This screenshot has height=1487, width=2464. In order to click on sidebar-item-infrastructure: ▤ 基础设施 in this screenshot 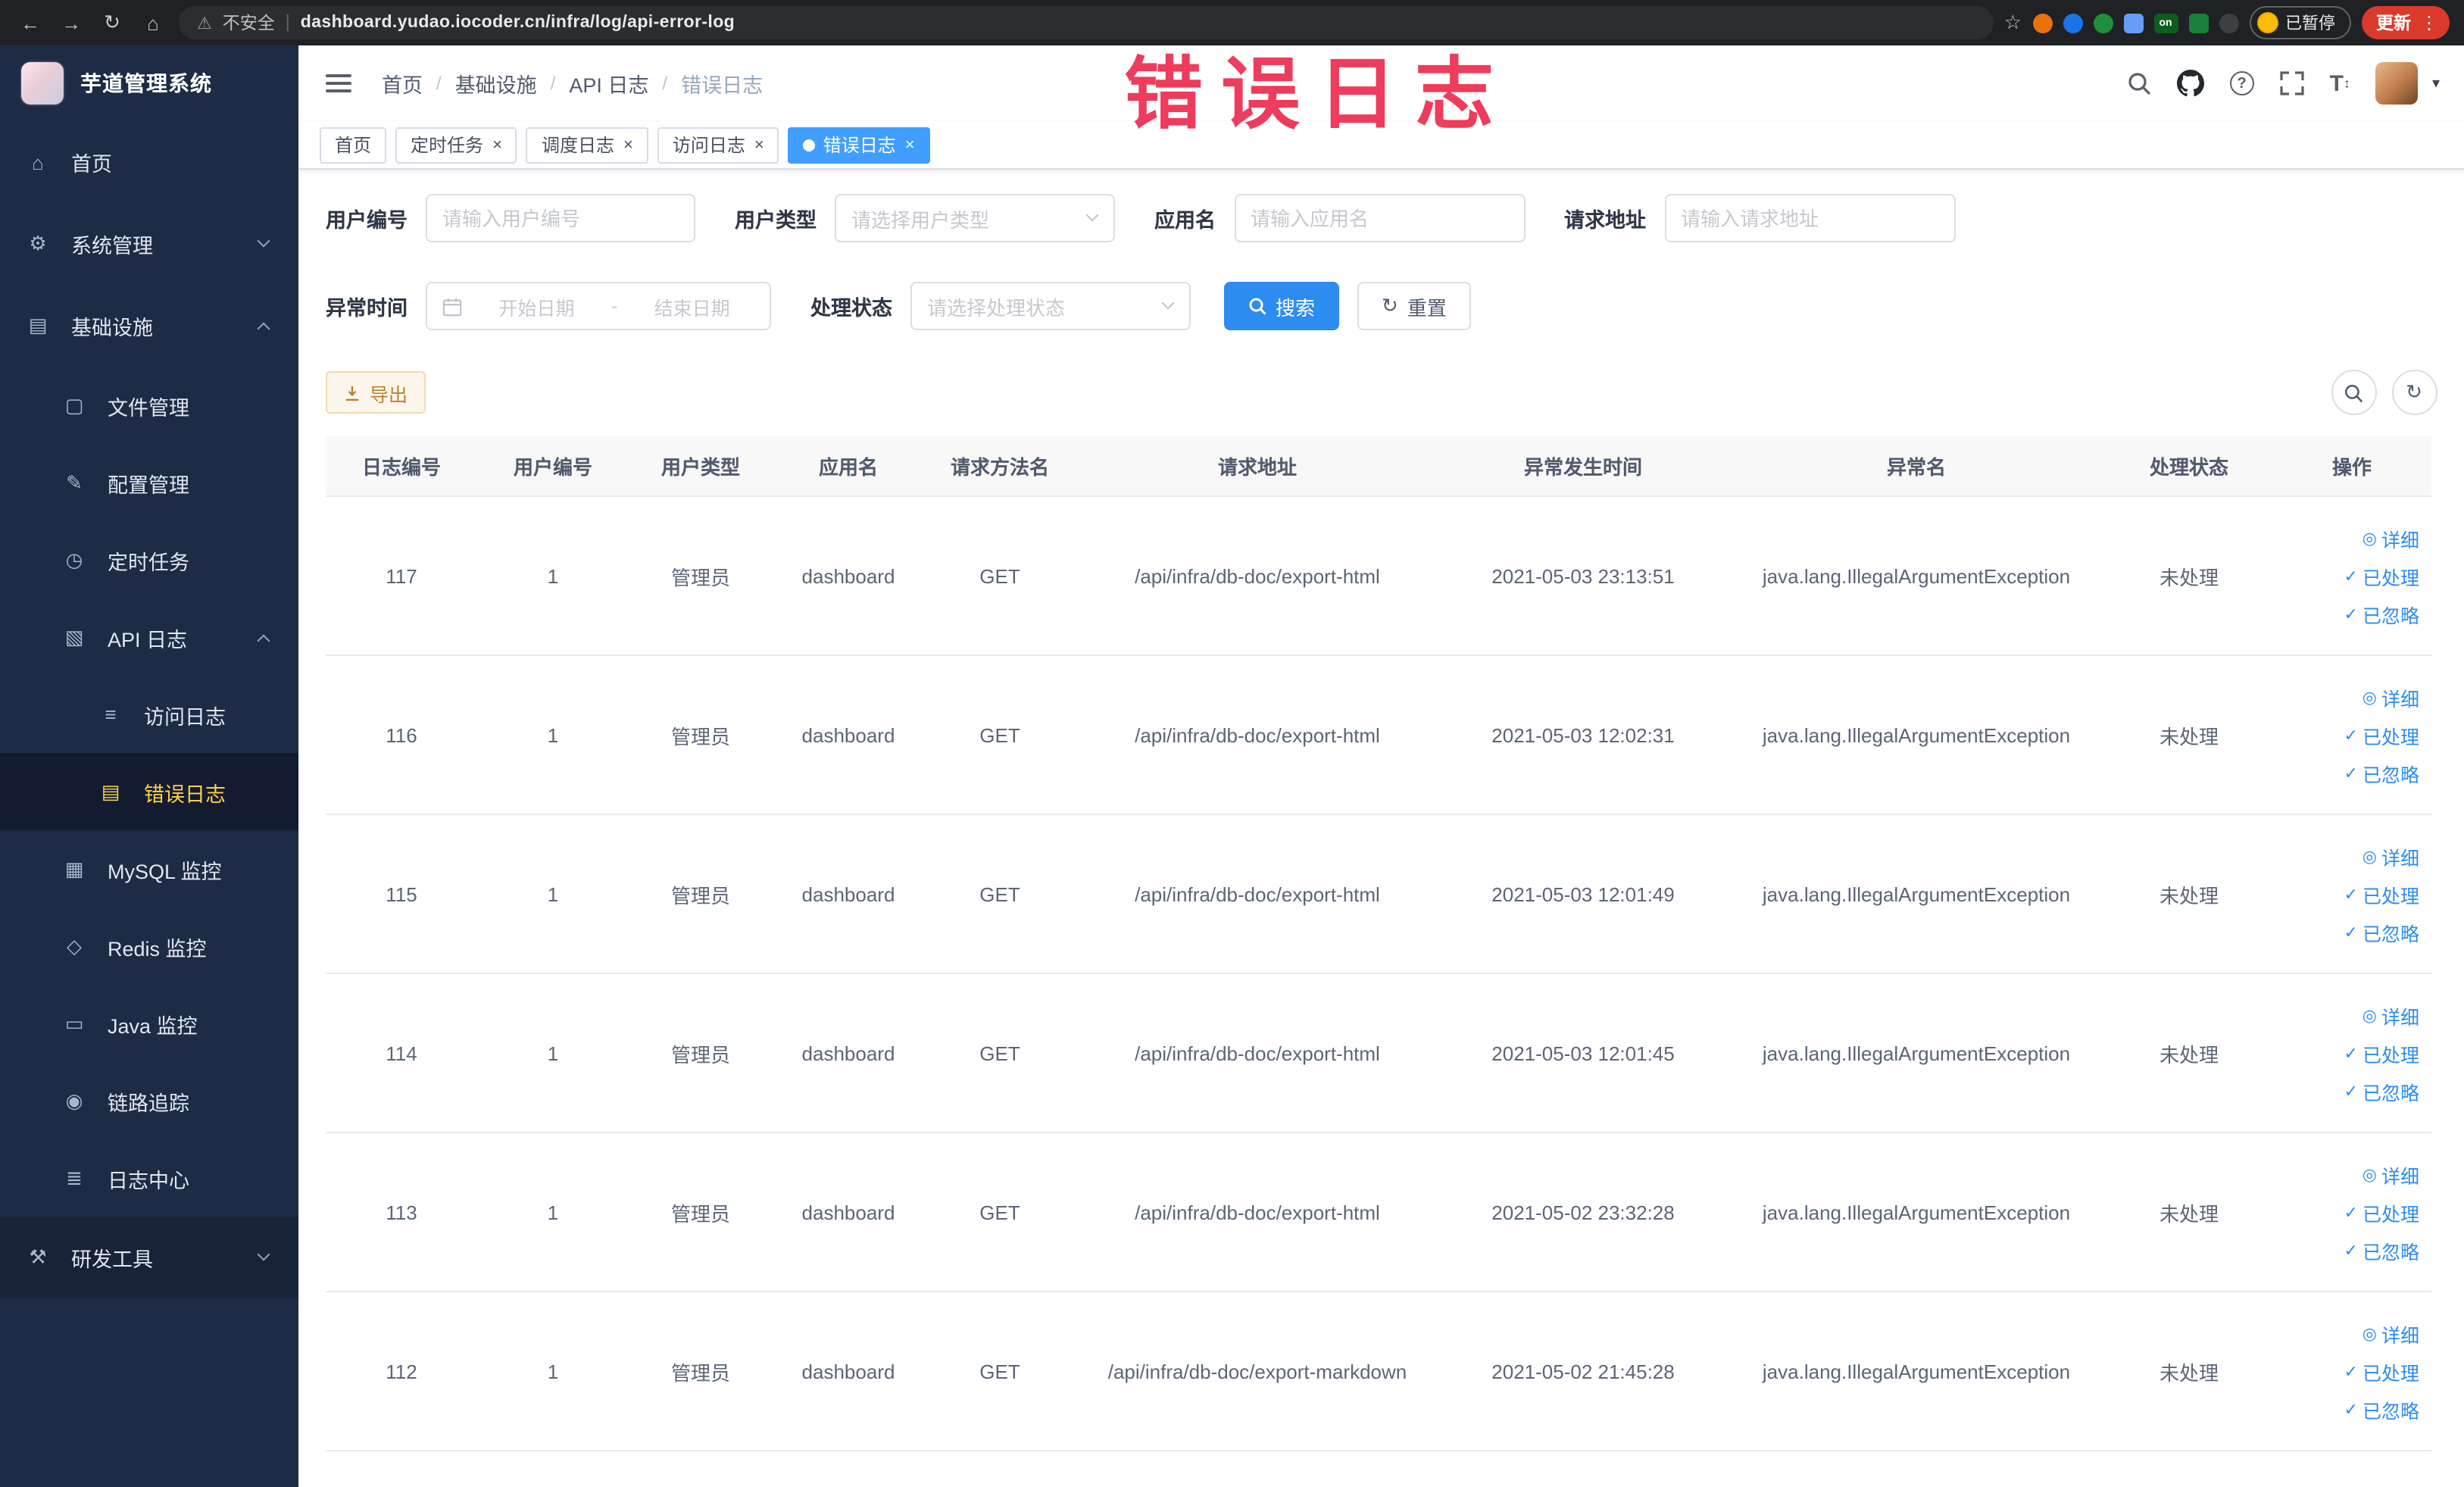, I will do `click(149, 326)`.